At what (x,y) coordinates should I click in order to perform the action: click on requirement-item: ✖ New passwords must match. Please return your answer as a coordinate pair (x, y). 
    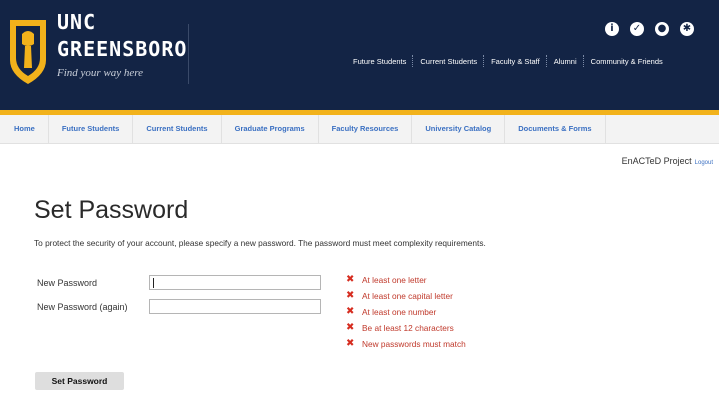
    Looking at the image, I should click on (406, 344).